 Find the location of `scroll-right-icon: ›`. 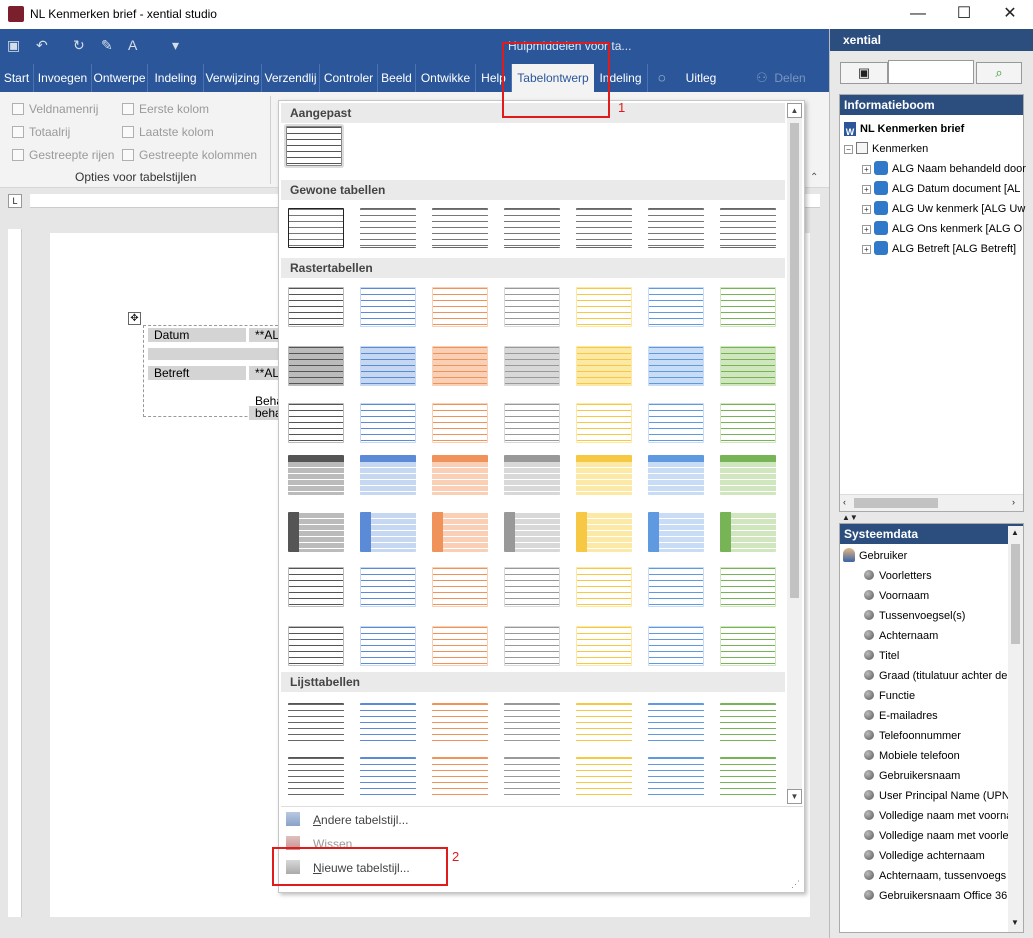

scroll-right-icon: › is located at coordinates (1013, 502).